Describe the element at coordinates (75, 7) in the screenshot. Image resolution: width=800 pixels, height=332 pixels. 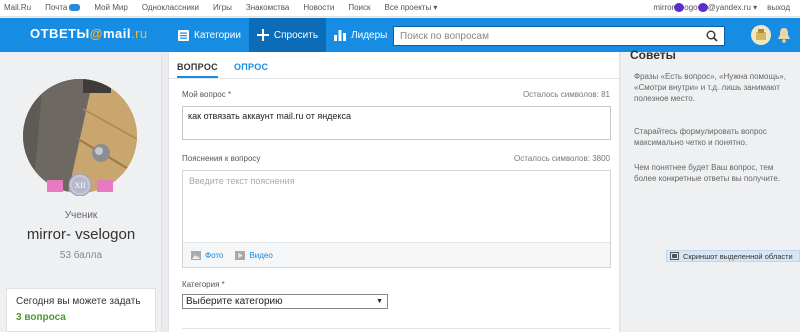
I see `mail-counter-badge-icon` at that location.